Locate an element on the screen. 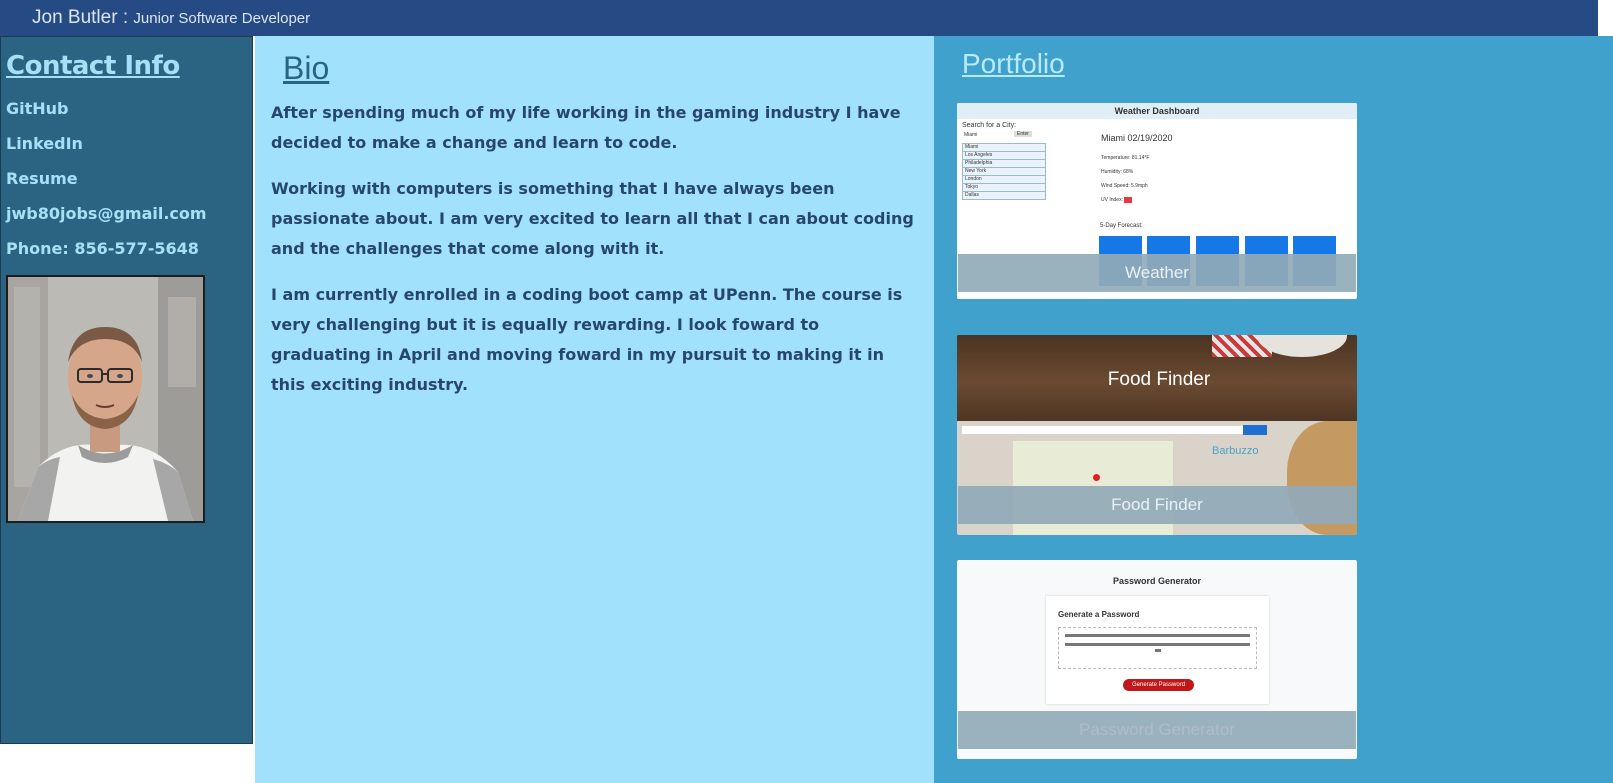  food-search-bar is located at coordinates (1112, 430).